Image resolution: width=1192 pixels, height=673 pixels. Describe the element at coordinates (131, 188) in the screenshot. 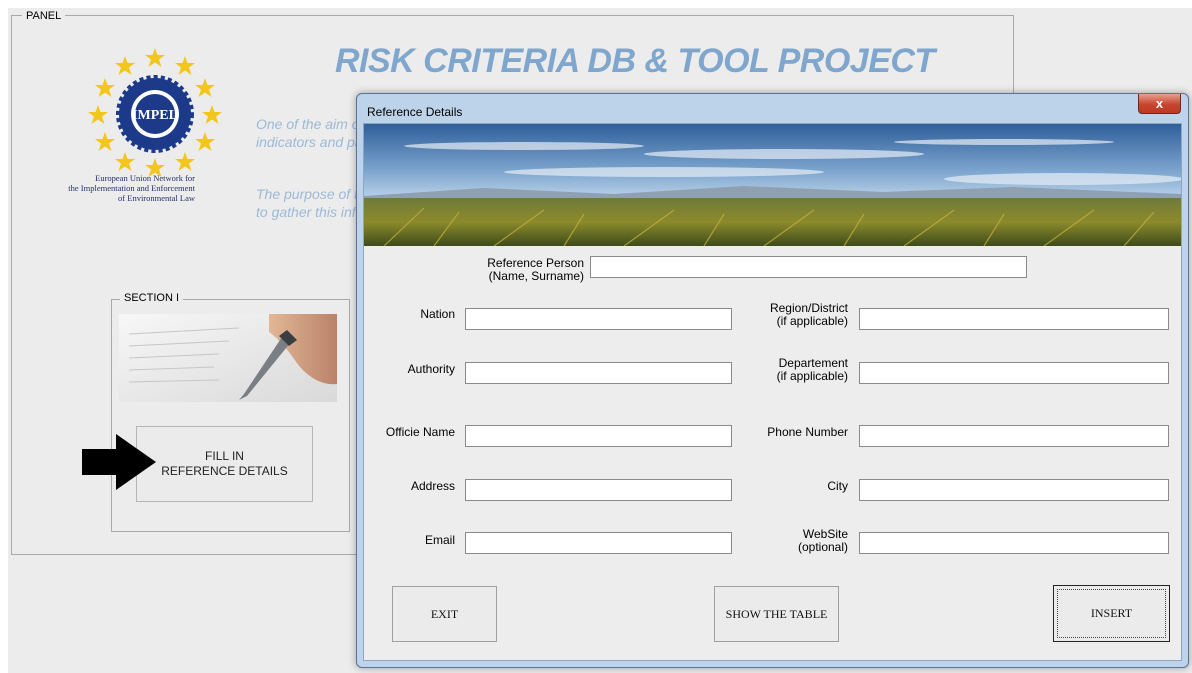

I see `logo-caption-line-2: the Implementation and Enforcement` at that location.